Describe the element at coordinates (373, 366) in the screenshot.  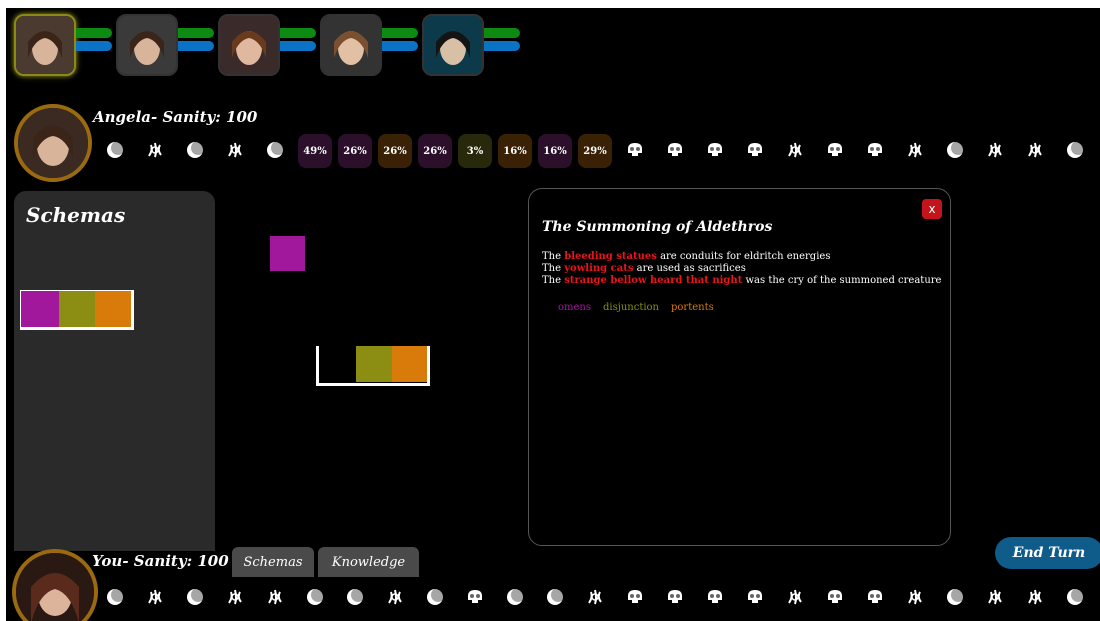
I see `board-slot-group` at that location.